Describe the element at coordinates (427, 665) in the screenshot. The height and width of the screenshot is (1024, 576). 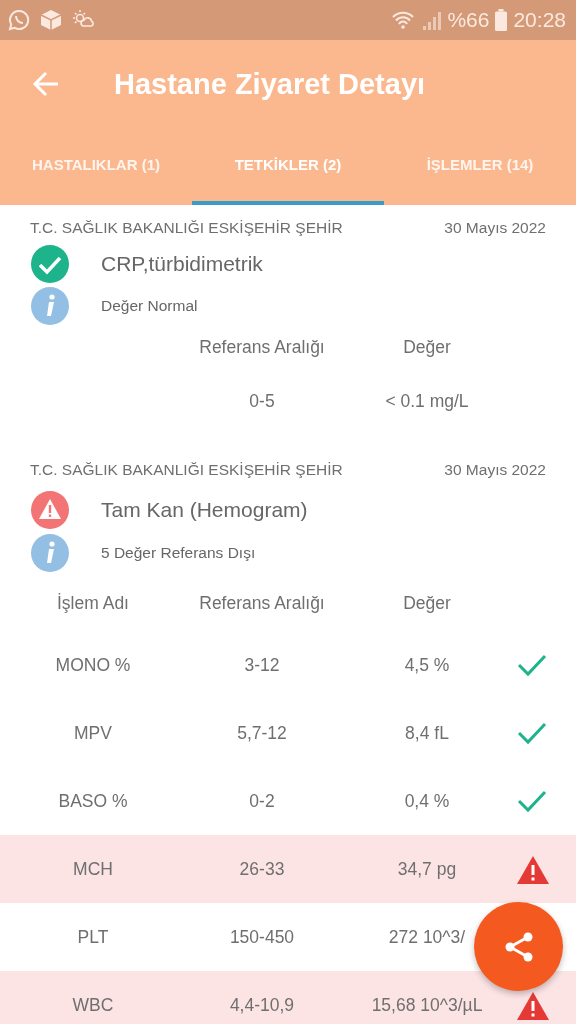
I see `table-cell: 4,5 %` at that location.